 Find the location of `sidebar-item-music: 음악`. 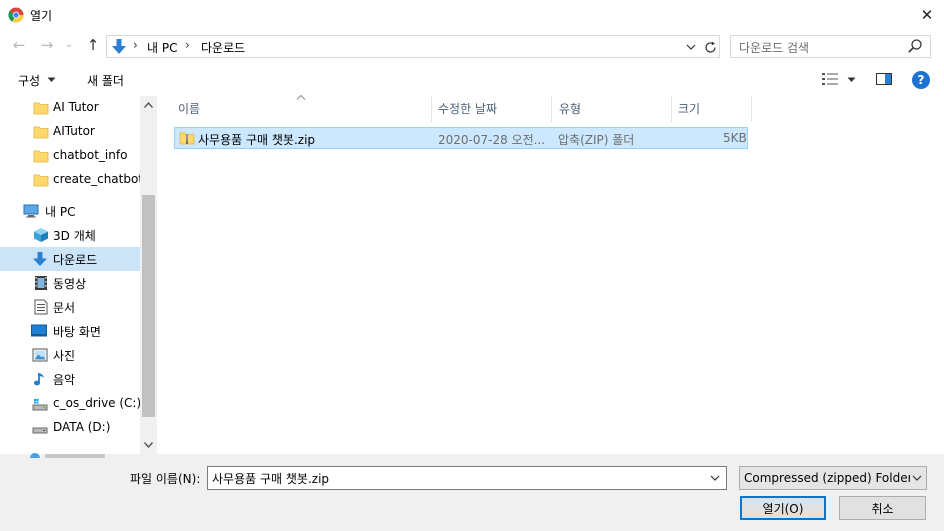

sidebar-item-music: 음악 is located at coordinates (70, 379).